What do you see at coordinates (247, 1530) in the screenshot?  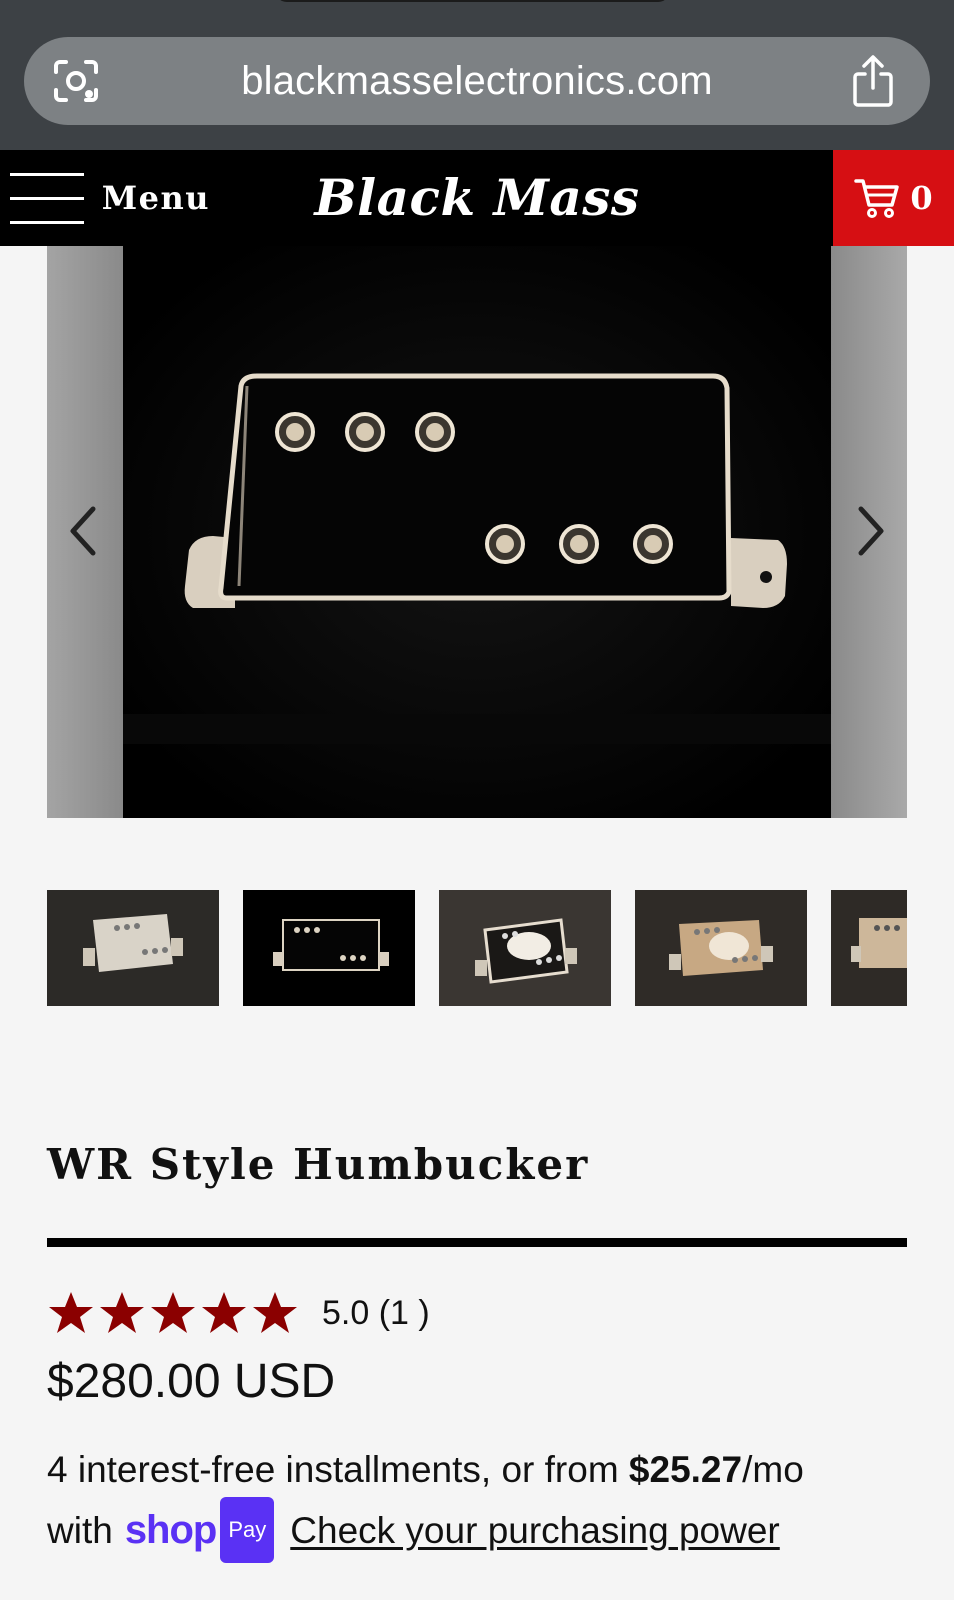 I see `shoppay-pay-badge: Pay` at bounding box center [247, 1530].